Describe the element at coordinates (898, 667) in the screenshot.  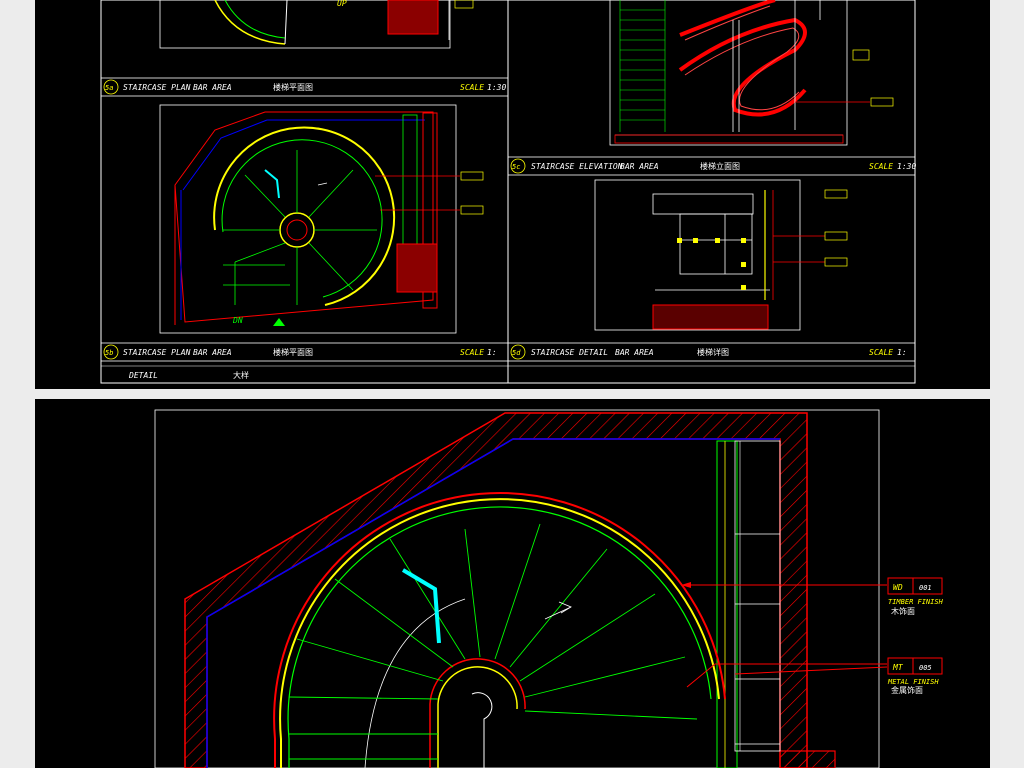
I see `tag-code: MT` at that location.